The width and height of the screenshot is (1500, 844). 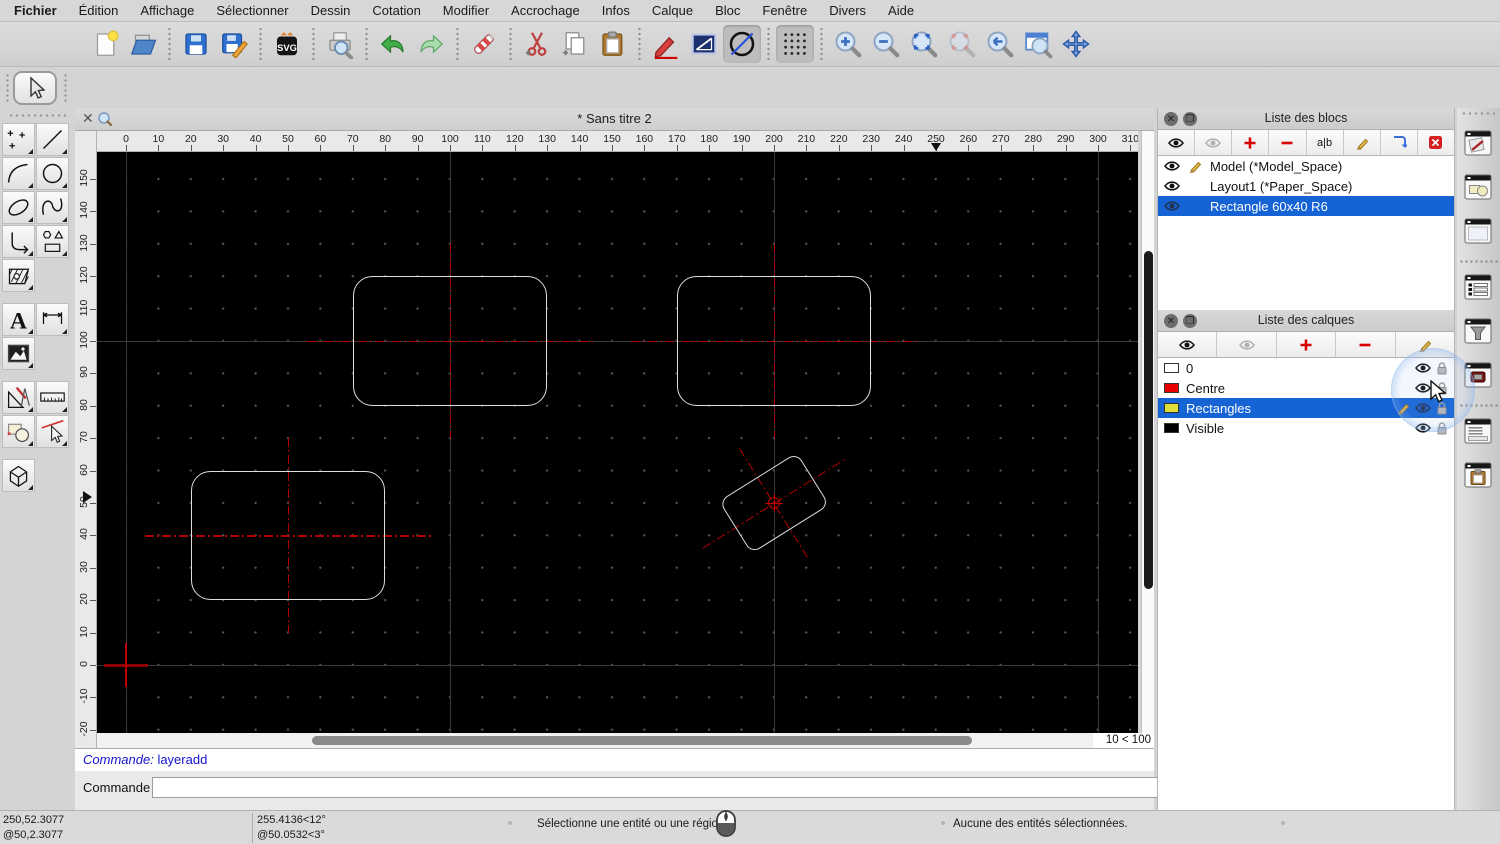 What do you see at coordinates (1306, 206) in the screenshot?
I see `block-list-item: Rectangle 60x40 R6` at bounding box center [1306, 206].